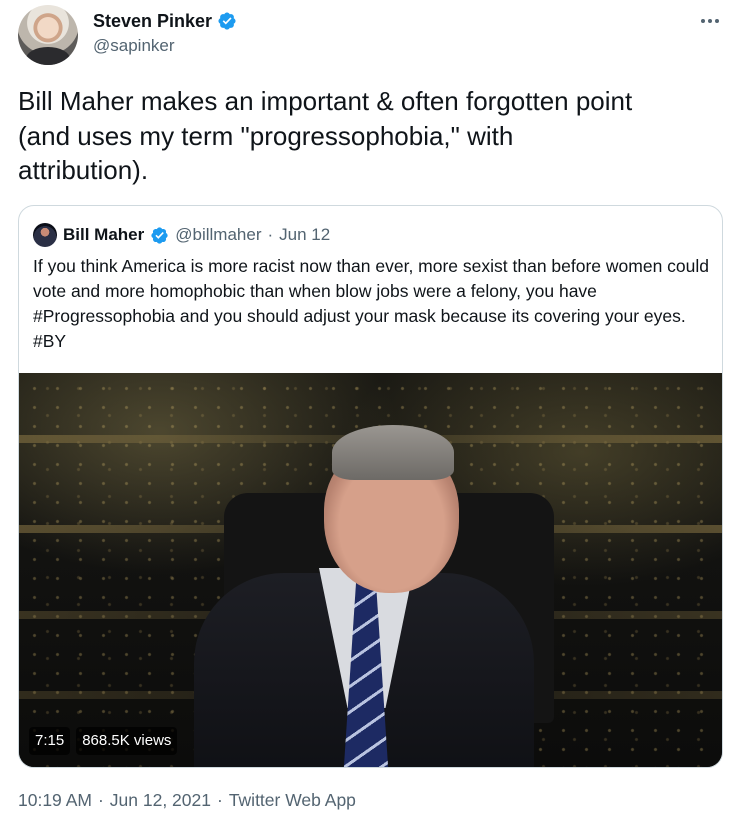 The image size is (740, 833). I want to click on author-name-row: Steven Pinker, so click(165, 21).